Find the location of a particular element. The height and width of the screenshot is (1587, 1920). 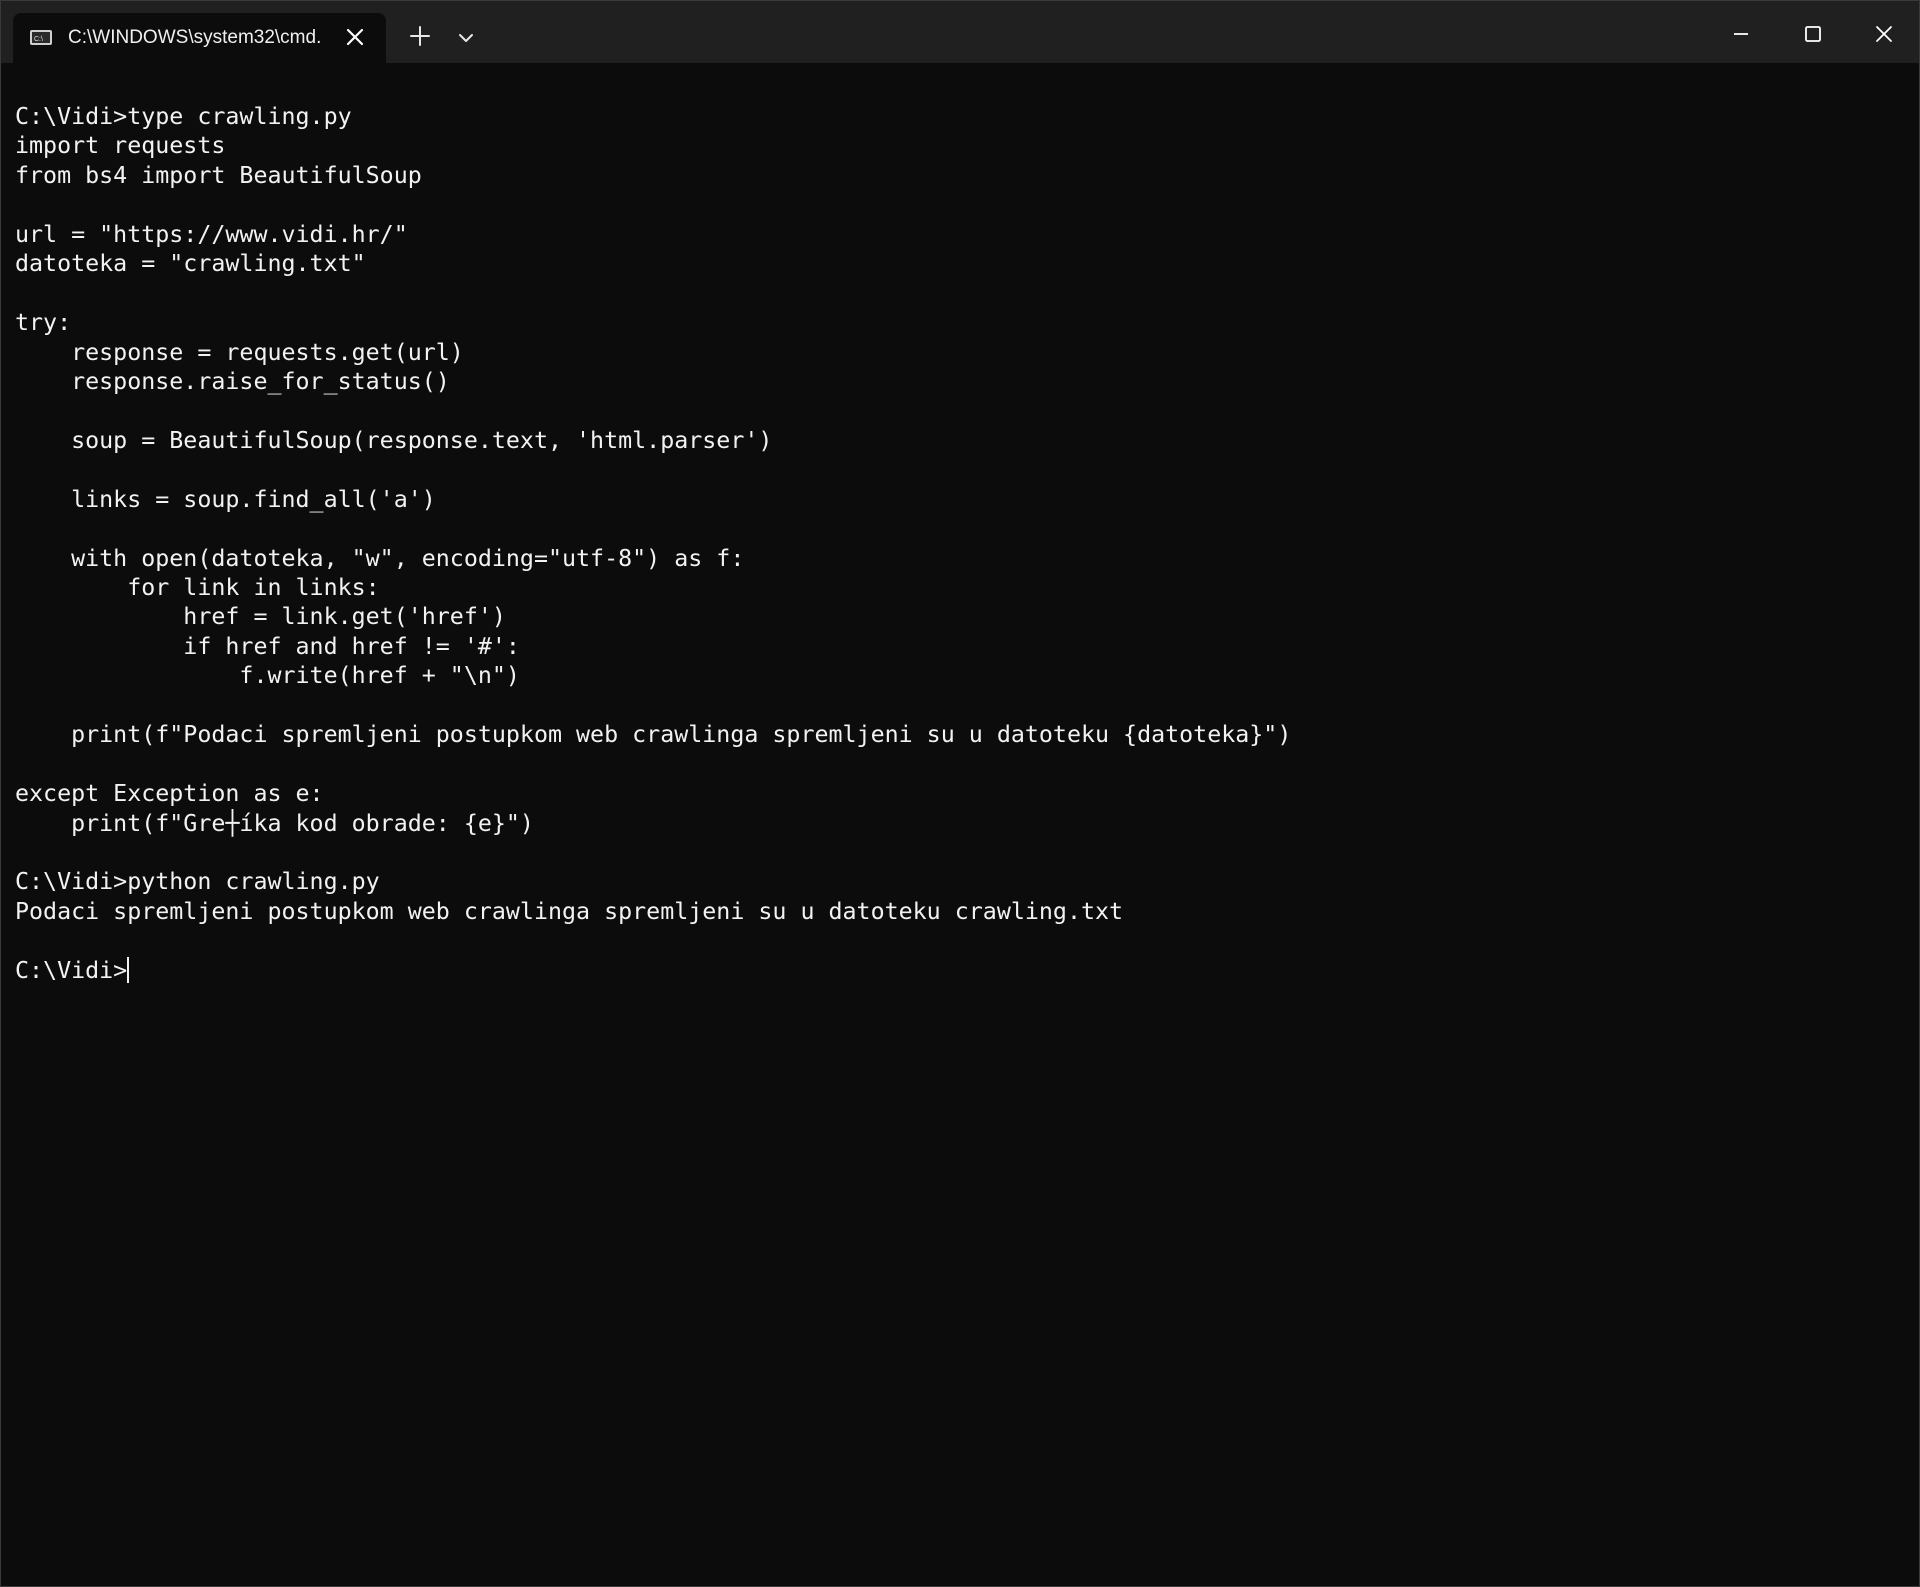

console-line: if href and href != '#': is located at coordinates (267, 646).